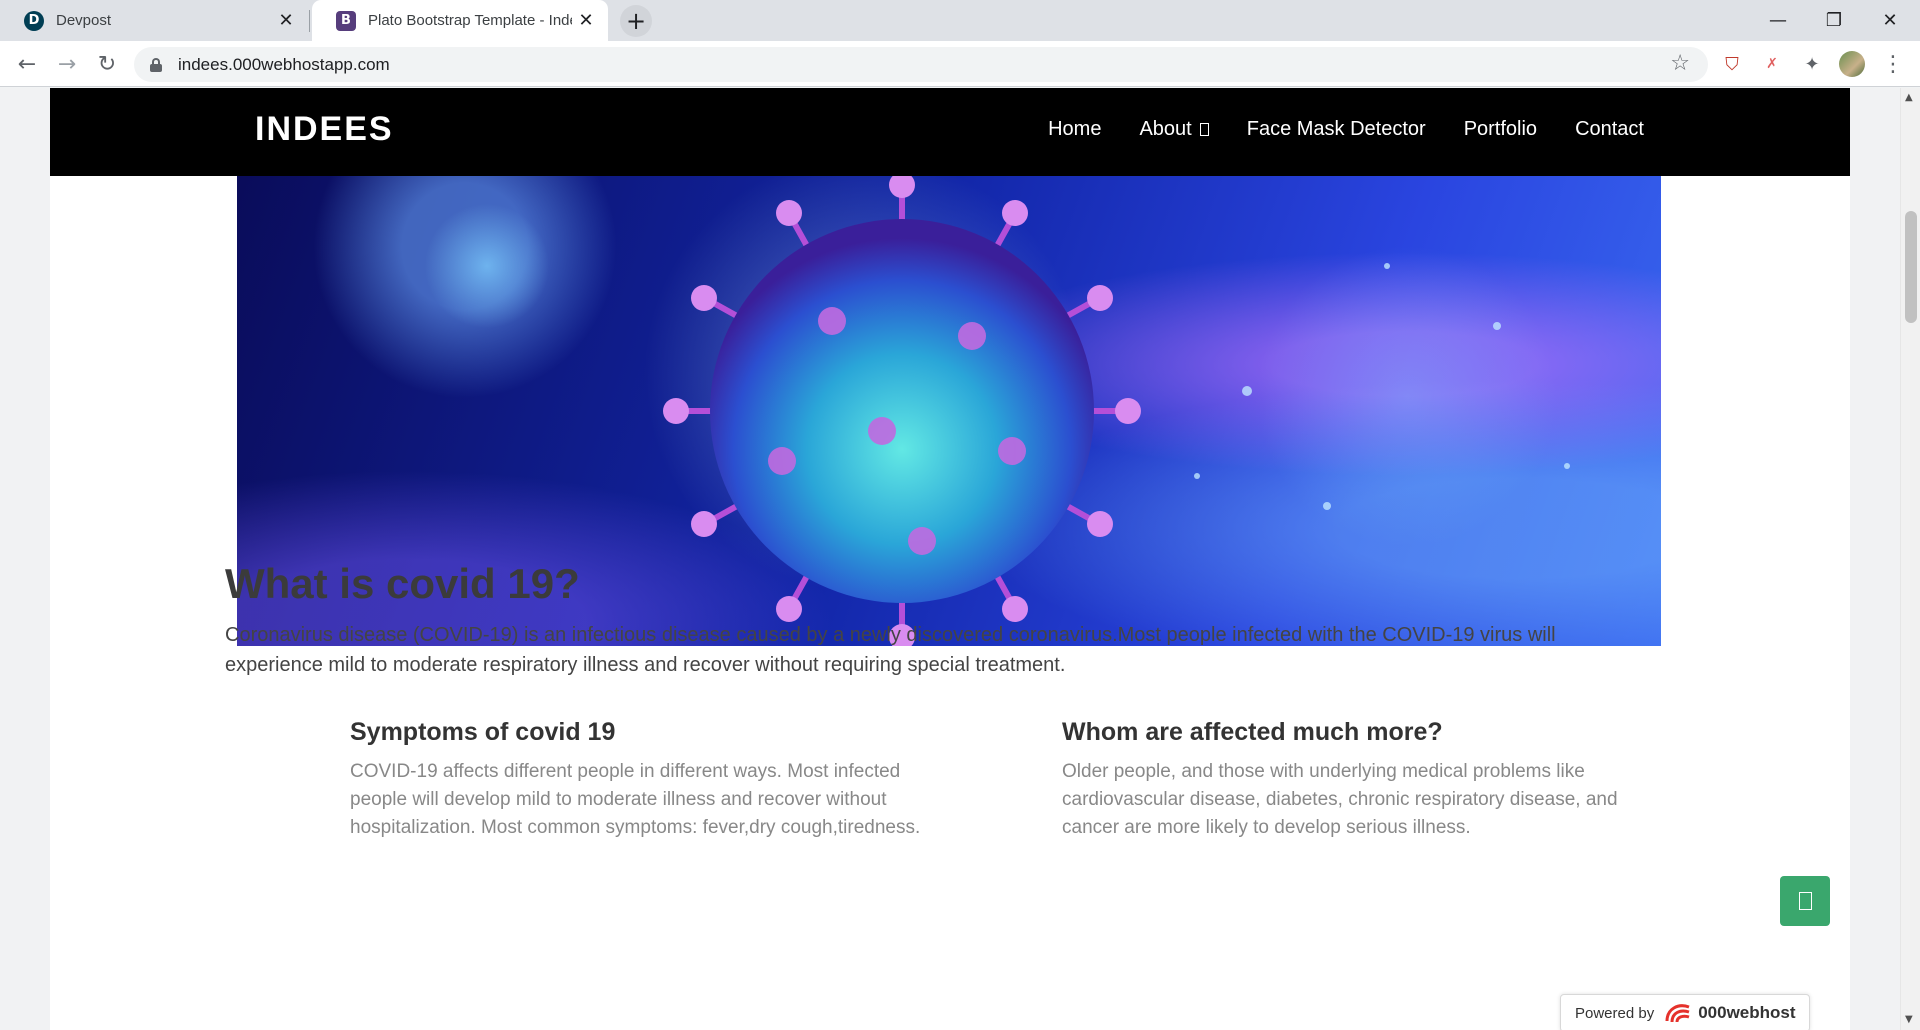 The width and height of the screenshot is (1920, 1030). I want to click on browser-toolbar: ← → ↻ indees.000webhostapp.com ☆ ⛉ ✗ ✦ ⋮, so click(960, 64).